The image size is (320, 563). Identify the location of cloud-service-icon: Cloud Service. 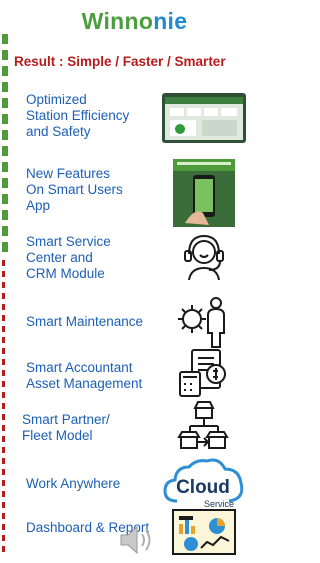
(204, 483).